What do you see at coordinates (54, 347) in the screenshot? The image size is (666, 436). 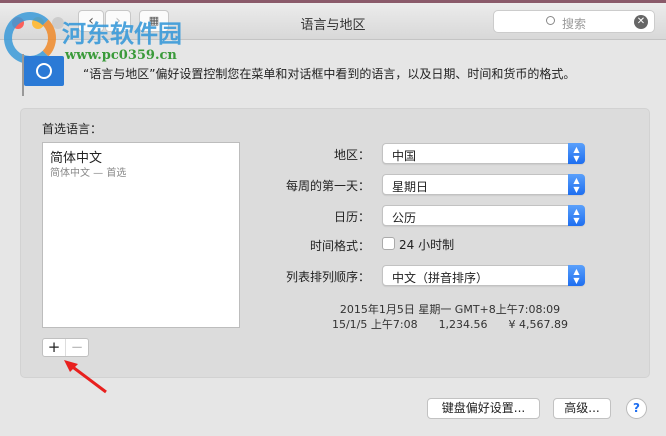 I see `add-language-button: +` at bounding box center [54, 347].